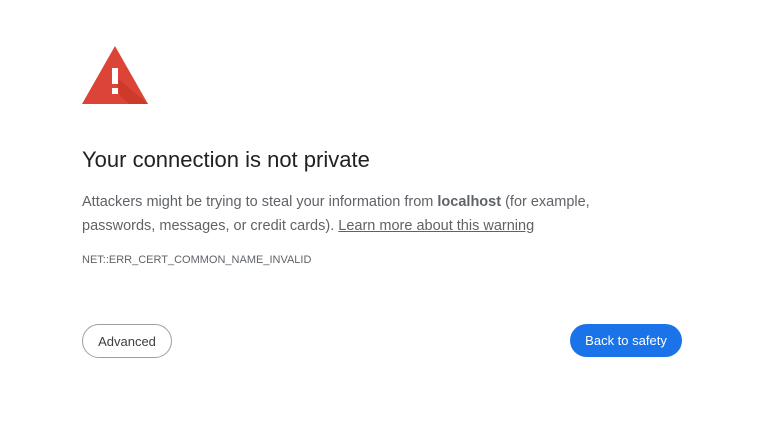  What do you see at coordinates (226, 159) in the screenshot?
I see `page-title: Your connection is not private` at bounding box center [226, 159].